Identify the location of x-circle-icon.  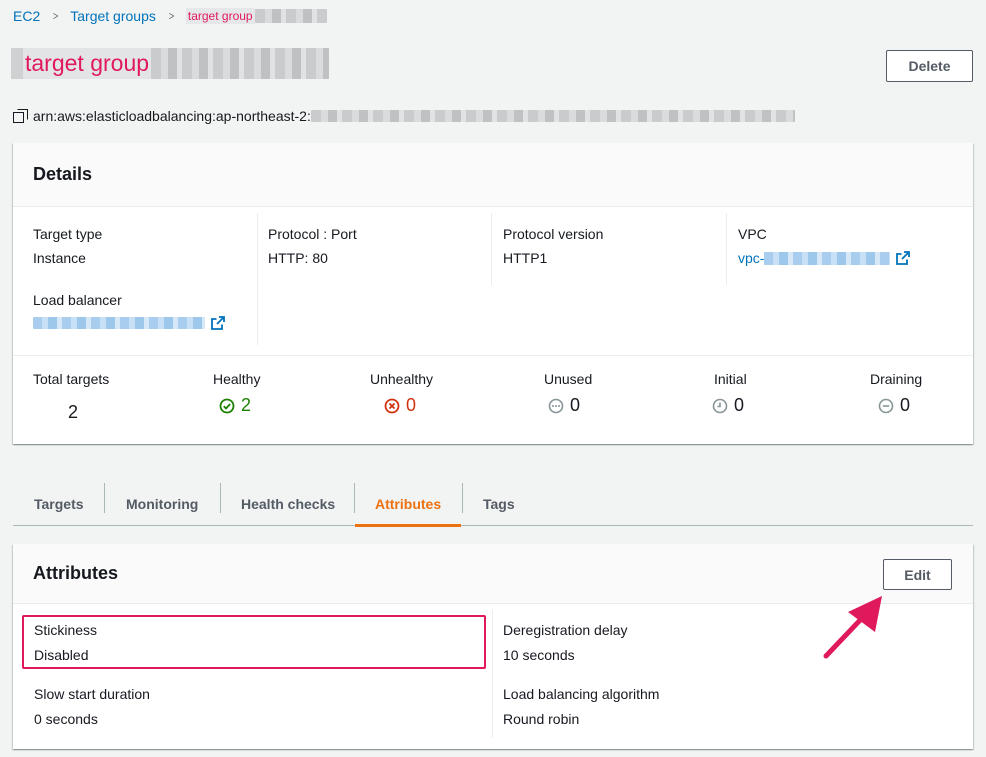
(392, 405).